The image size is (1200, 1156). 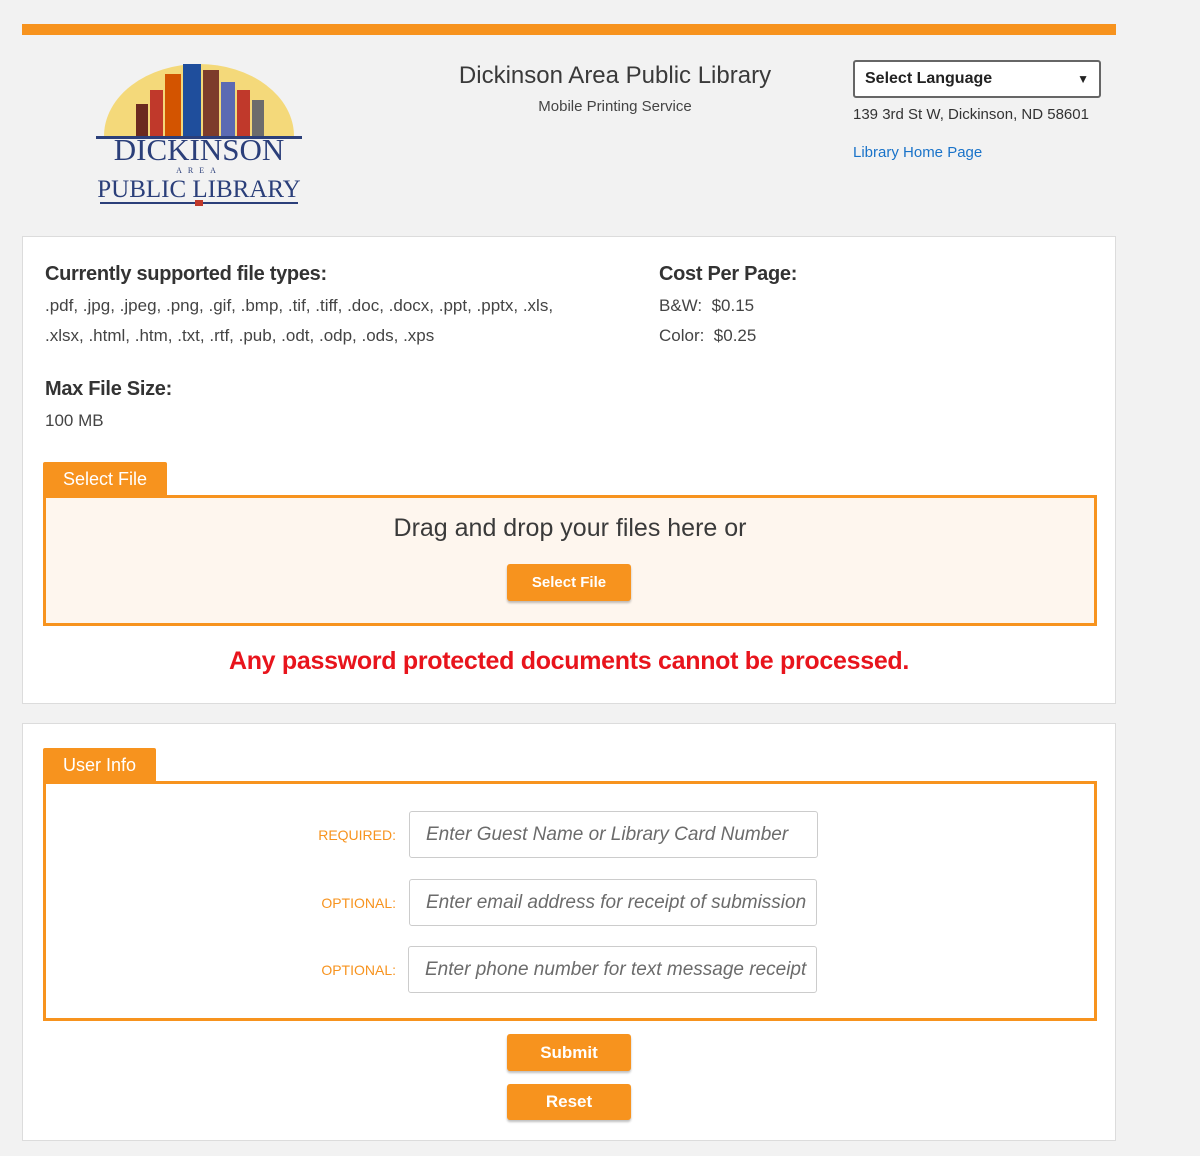 I want to click on tab-user-info: User Info, so click(x=100, y=765).